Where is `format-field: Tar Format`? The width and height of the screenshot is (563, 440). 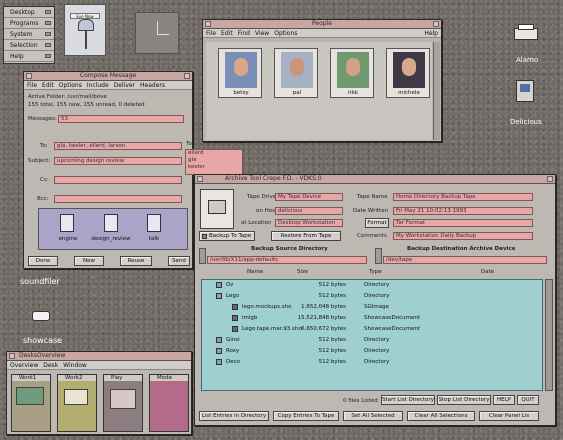 format-field: Tar Format is located at coordinates (463, 223).